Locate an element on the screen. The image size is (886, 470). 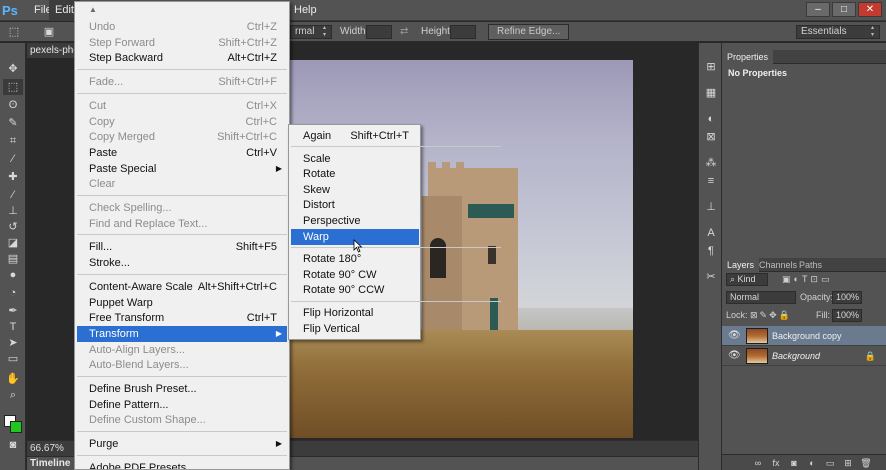
menu-item-perspective: Perspective is located at coordinates (355, 221).